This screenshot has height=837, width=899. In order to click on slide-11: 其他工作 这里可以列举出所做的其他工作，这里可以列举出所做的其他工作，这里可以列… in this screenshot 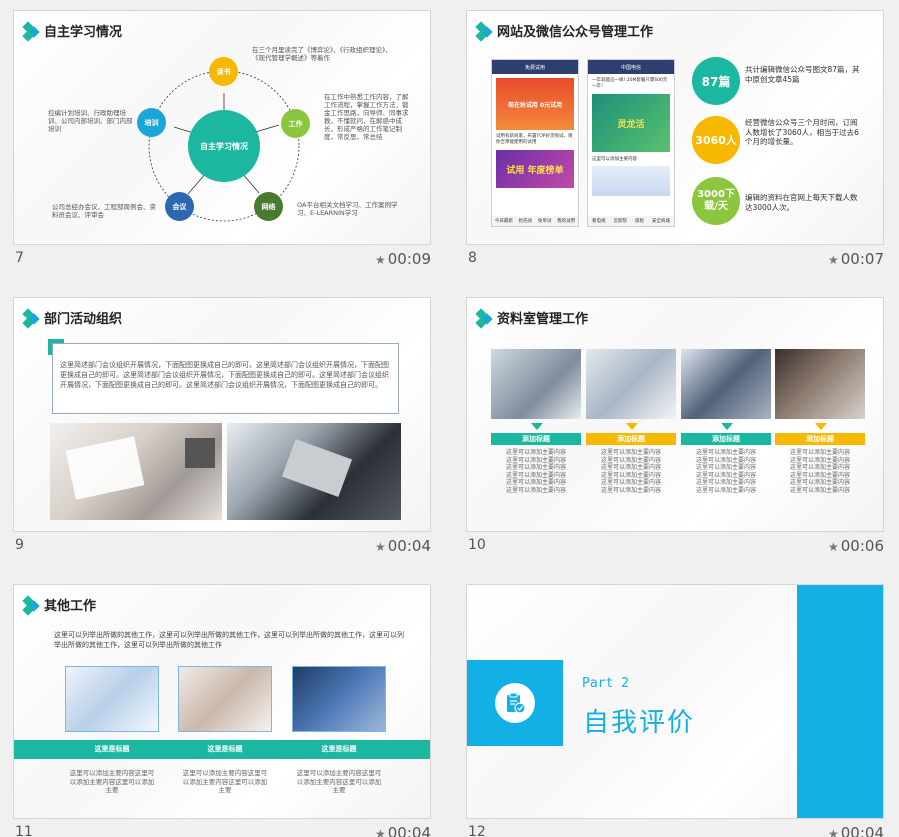, I will do `click(222, 701)`.